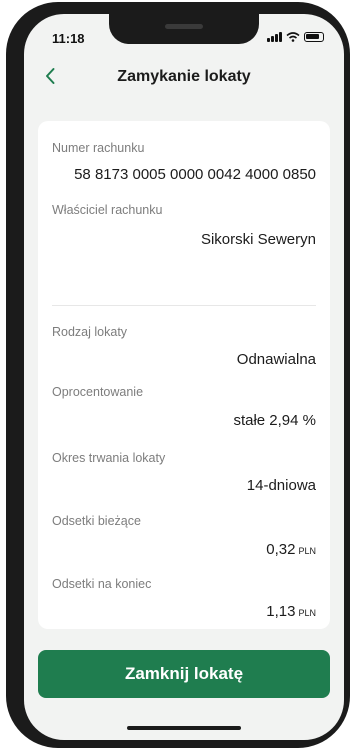 The image size is (356, 752). I want to click on interest-rate-label: Oprocentowanie, so click(98, 392).